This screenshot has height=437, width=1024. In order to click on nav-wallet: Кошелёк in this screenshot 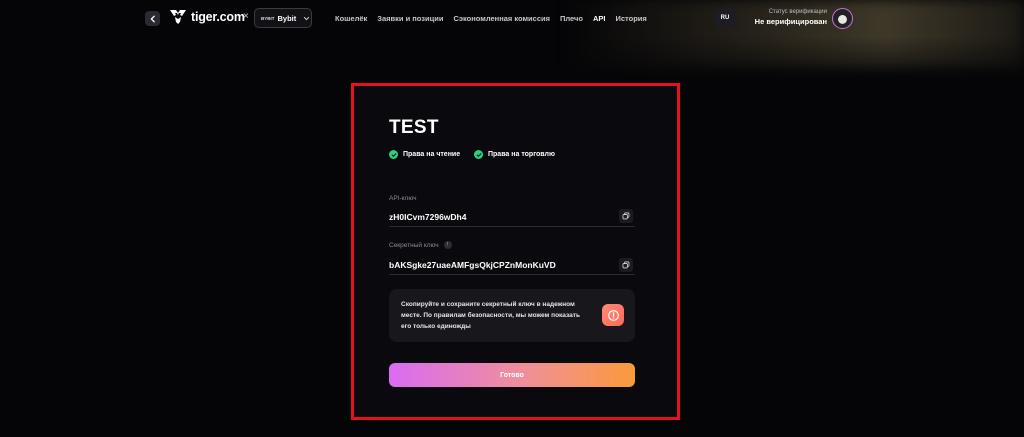, I will do `click(351, 18)`.